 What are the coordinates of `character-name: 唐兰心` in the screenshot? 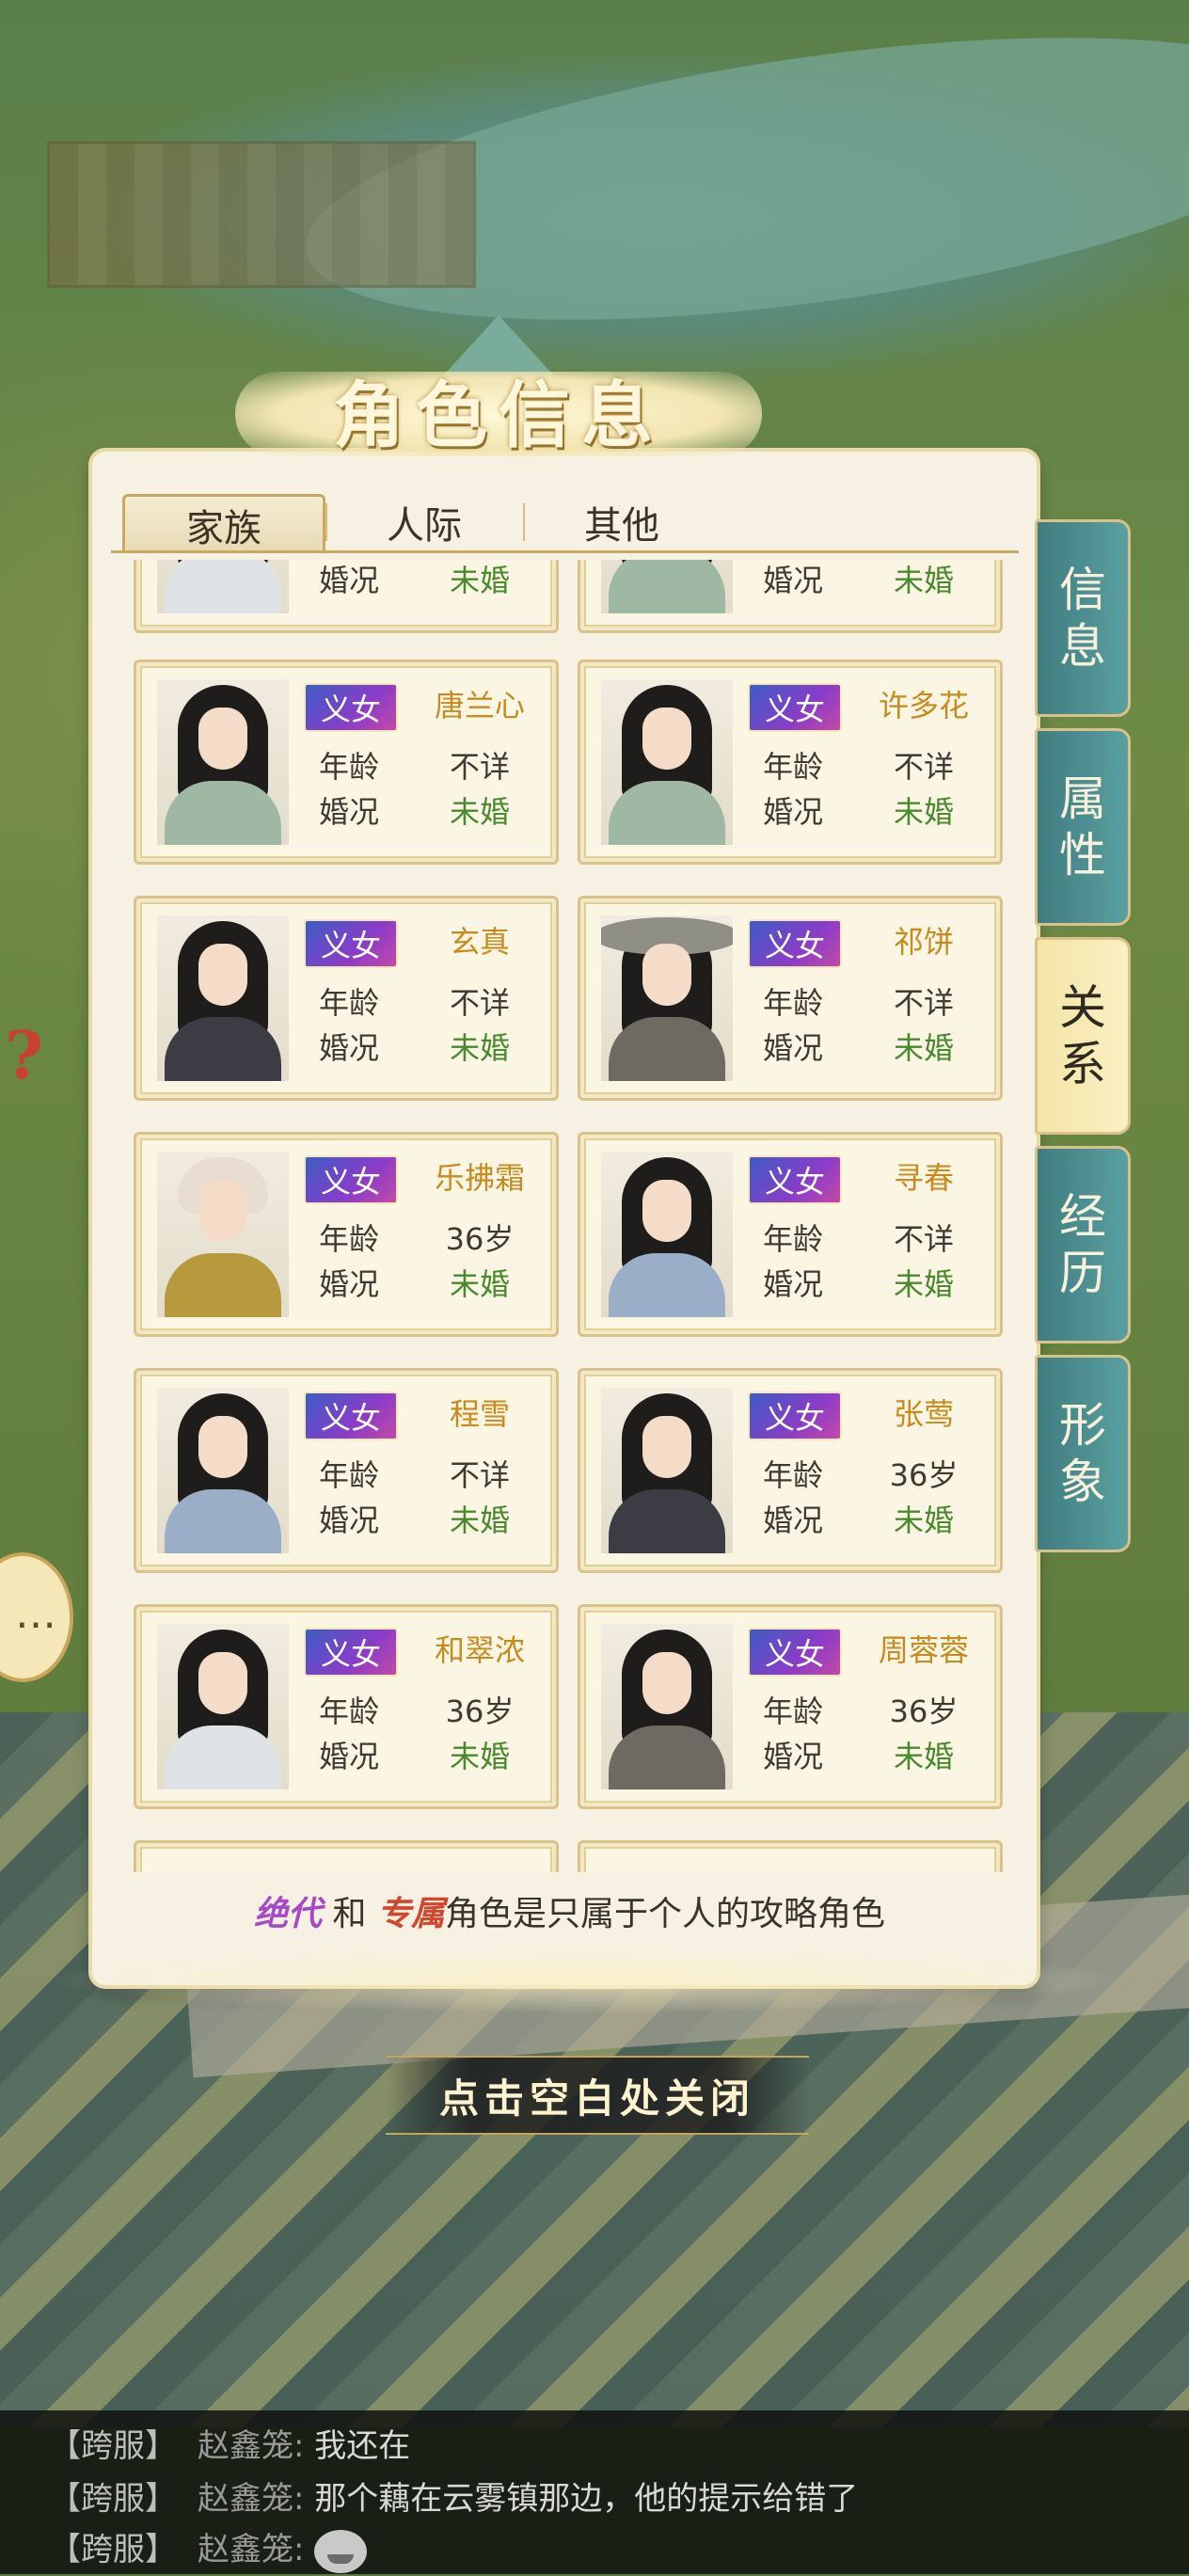 It's located at (480, 706).